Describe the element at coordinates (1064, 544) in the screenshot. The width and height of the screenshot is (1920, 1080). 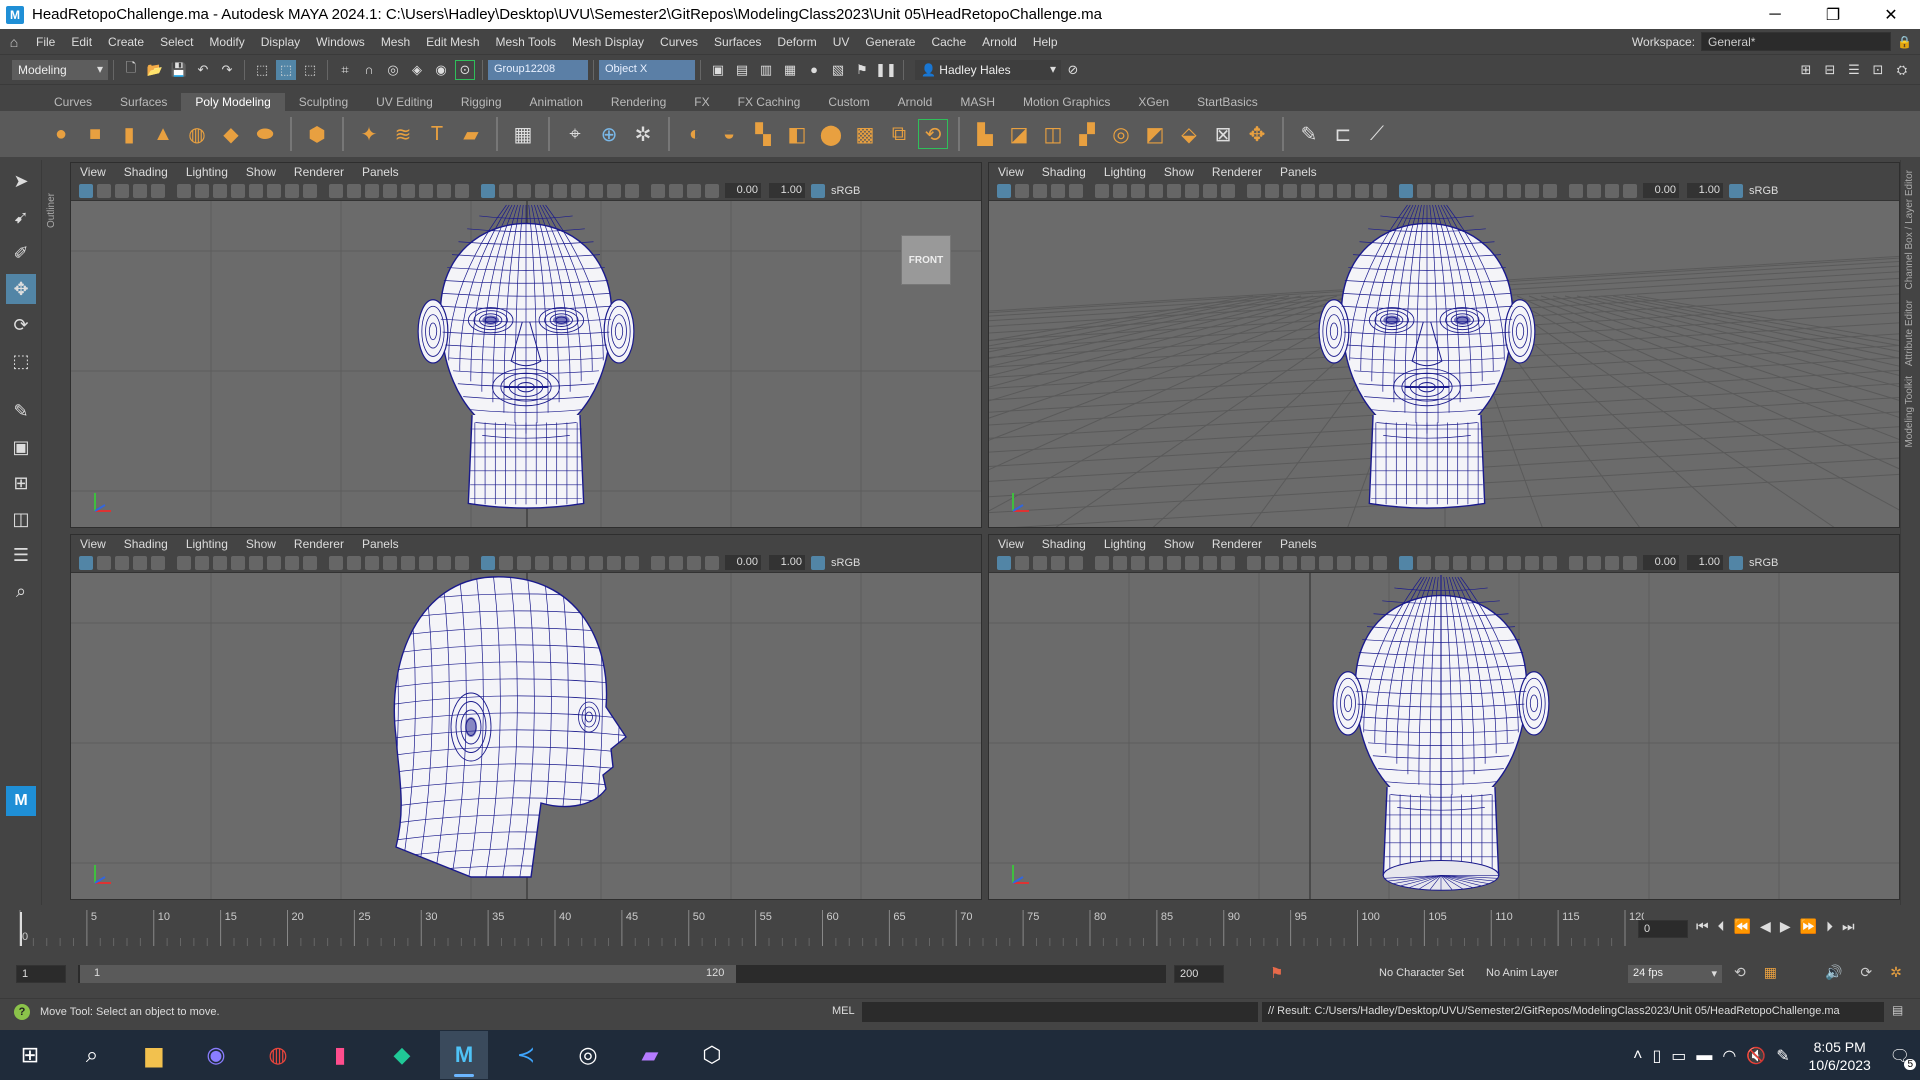
I see `panel-menu-shading: Shading` at that location.